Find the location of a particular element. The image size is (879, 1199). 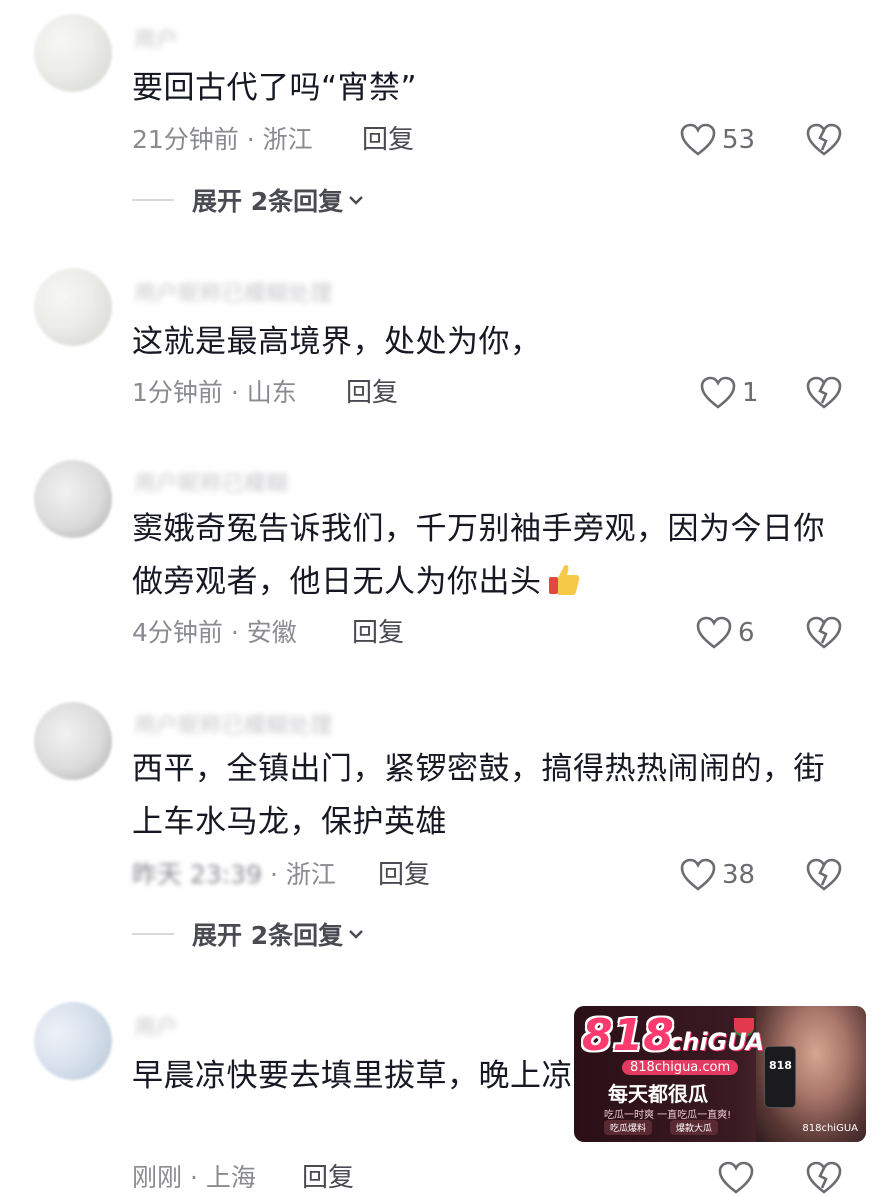

comment-meta: 4分钟前 · 安徽 is located at coordinates (214, 633).